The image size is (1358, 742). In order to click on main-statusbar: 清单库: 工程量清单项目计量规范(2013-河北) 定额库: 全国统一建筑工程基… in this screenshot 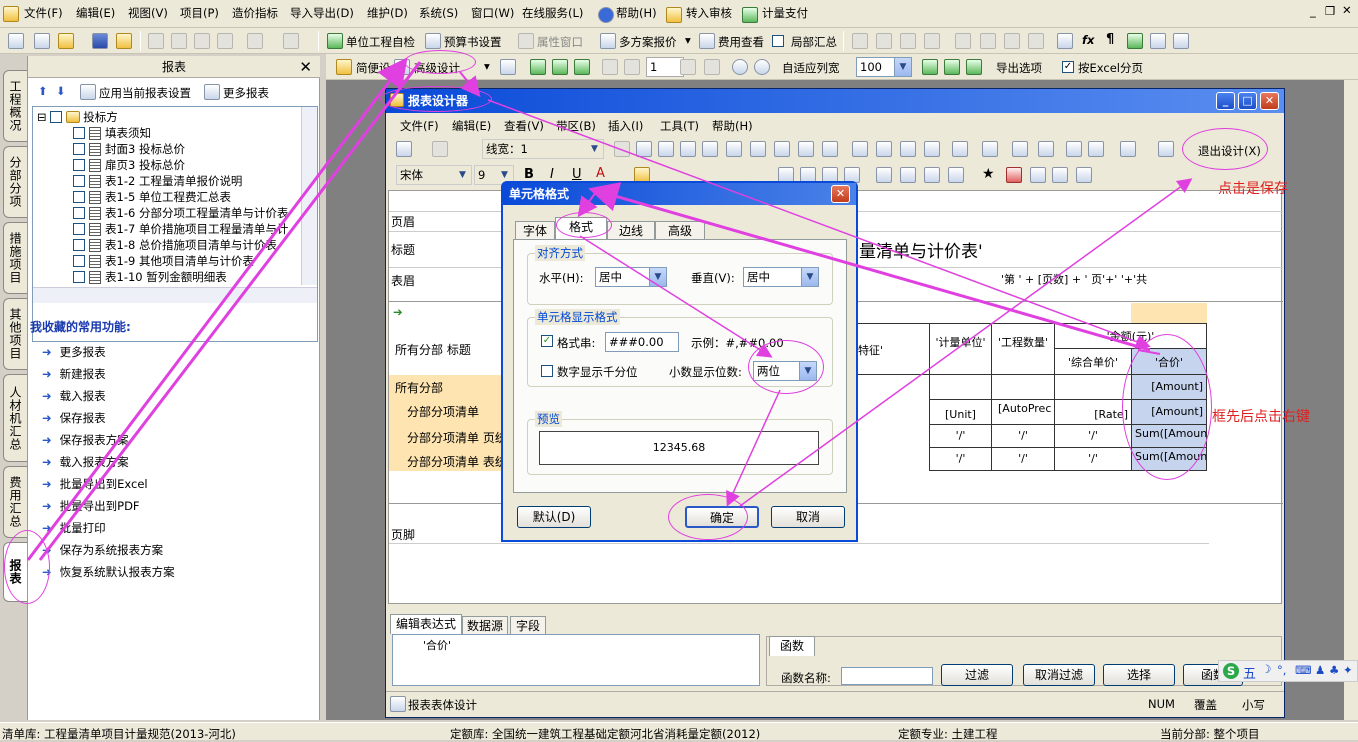, I will do `click(679, 731)`.